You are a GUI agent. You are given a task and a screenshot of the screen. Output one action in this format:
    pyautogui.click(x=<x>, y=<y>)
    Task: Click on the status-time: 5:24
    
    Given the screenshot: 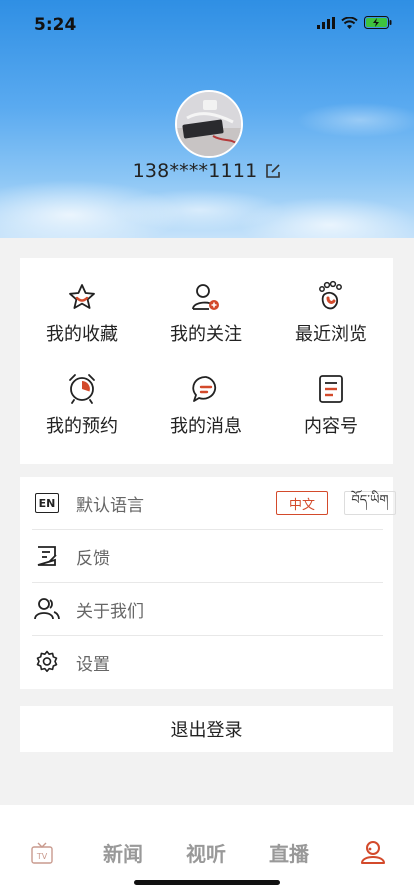 What is the action you would take?
    pyautogui.click(x=55, y=25)
    